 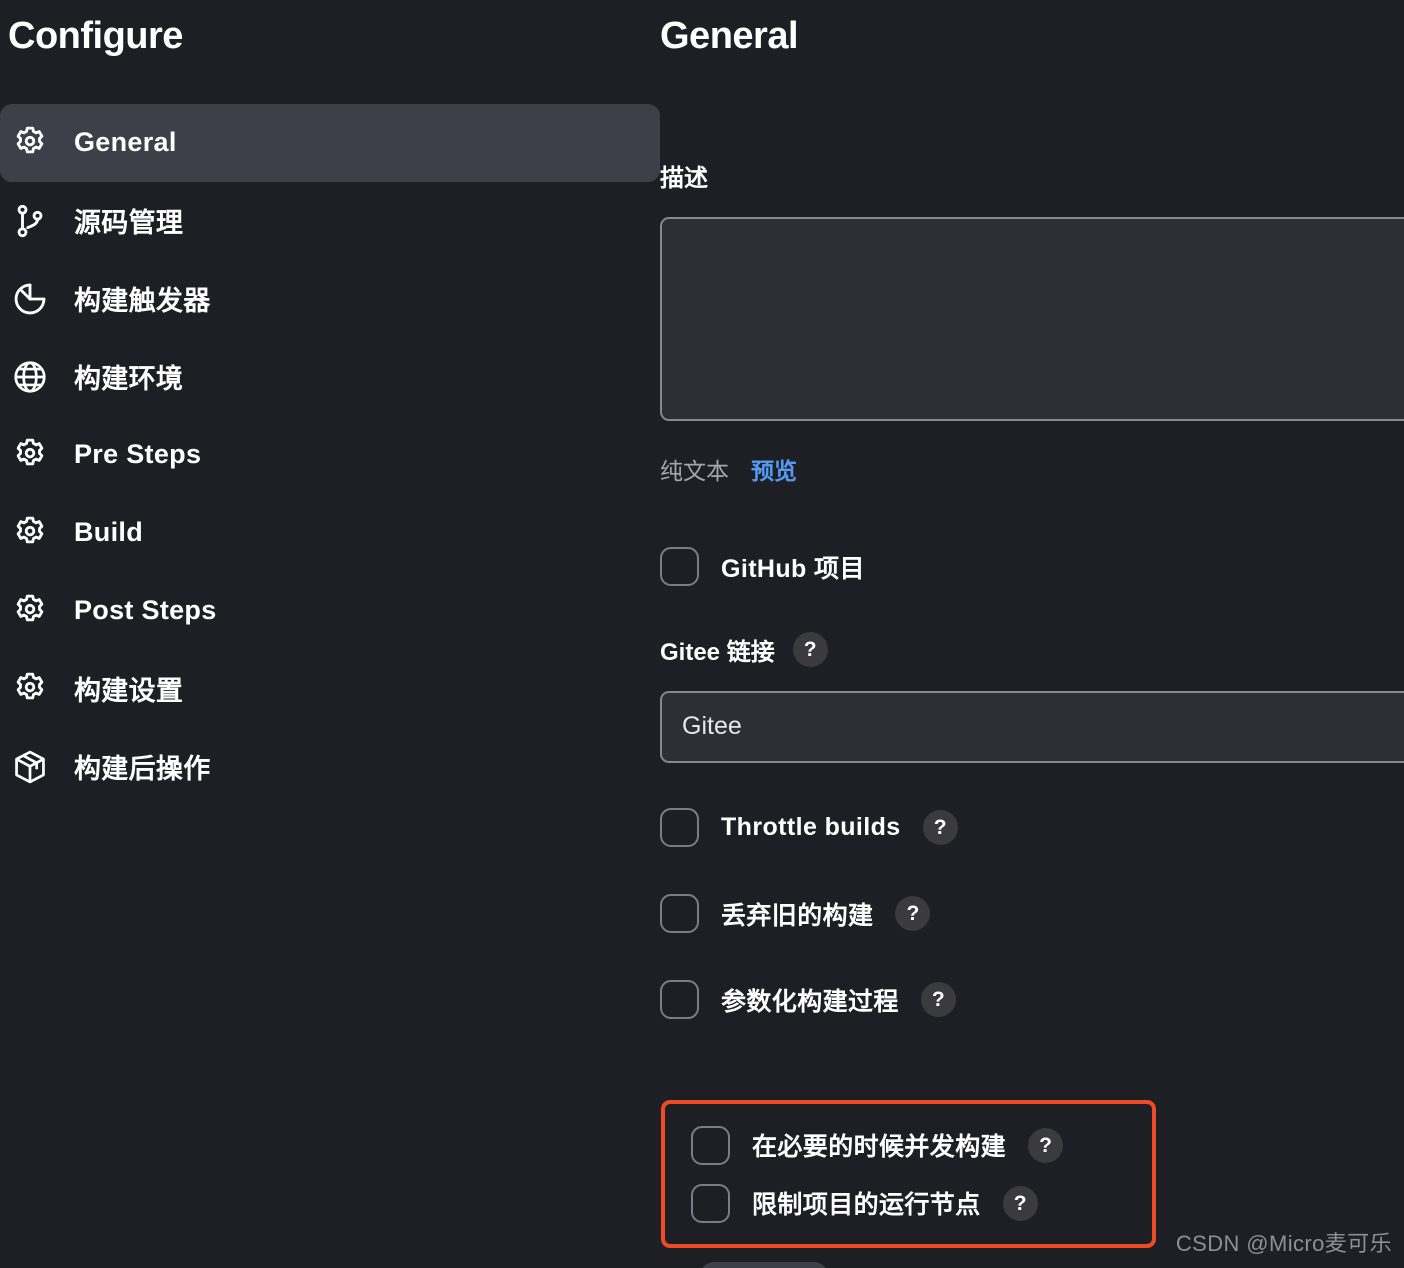 What do you see at coordinates (694, 470) in the screenshot?
I see `plain-text-label: 纯文本` at bounding box center [694, 470].